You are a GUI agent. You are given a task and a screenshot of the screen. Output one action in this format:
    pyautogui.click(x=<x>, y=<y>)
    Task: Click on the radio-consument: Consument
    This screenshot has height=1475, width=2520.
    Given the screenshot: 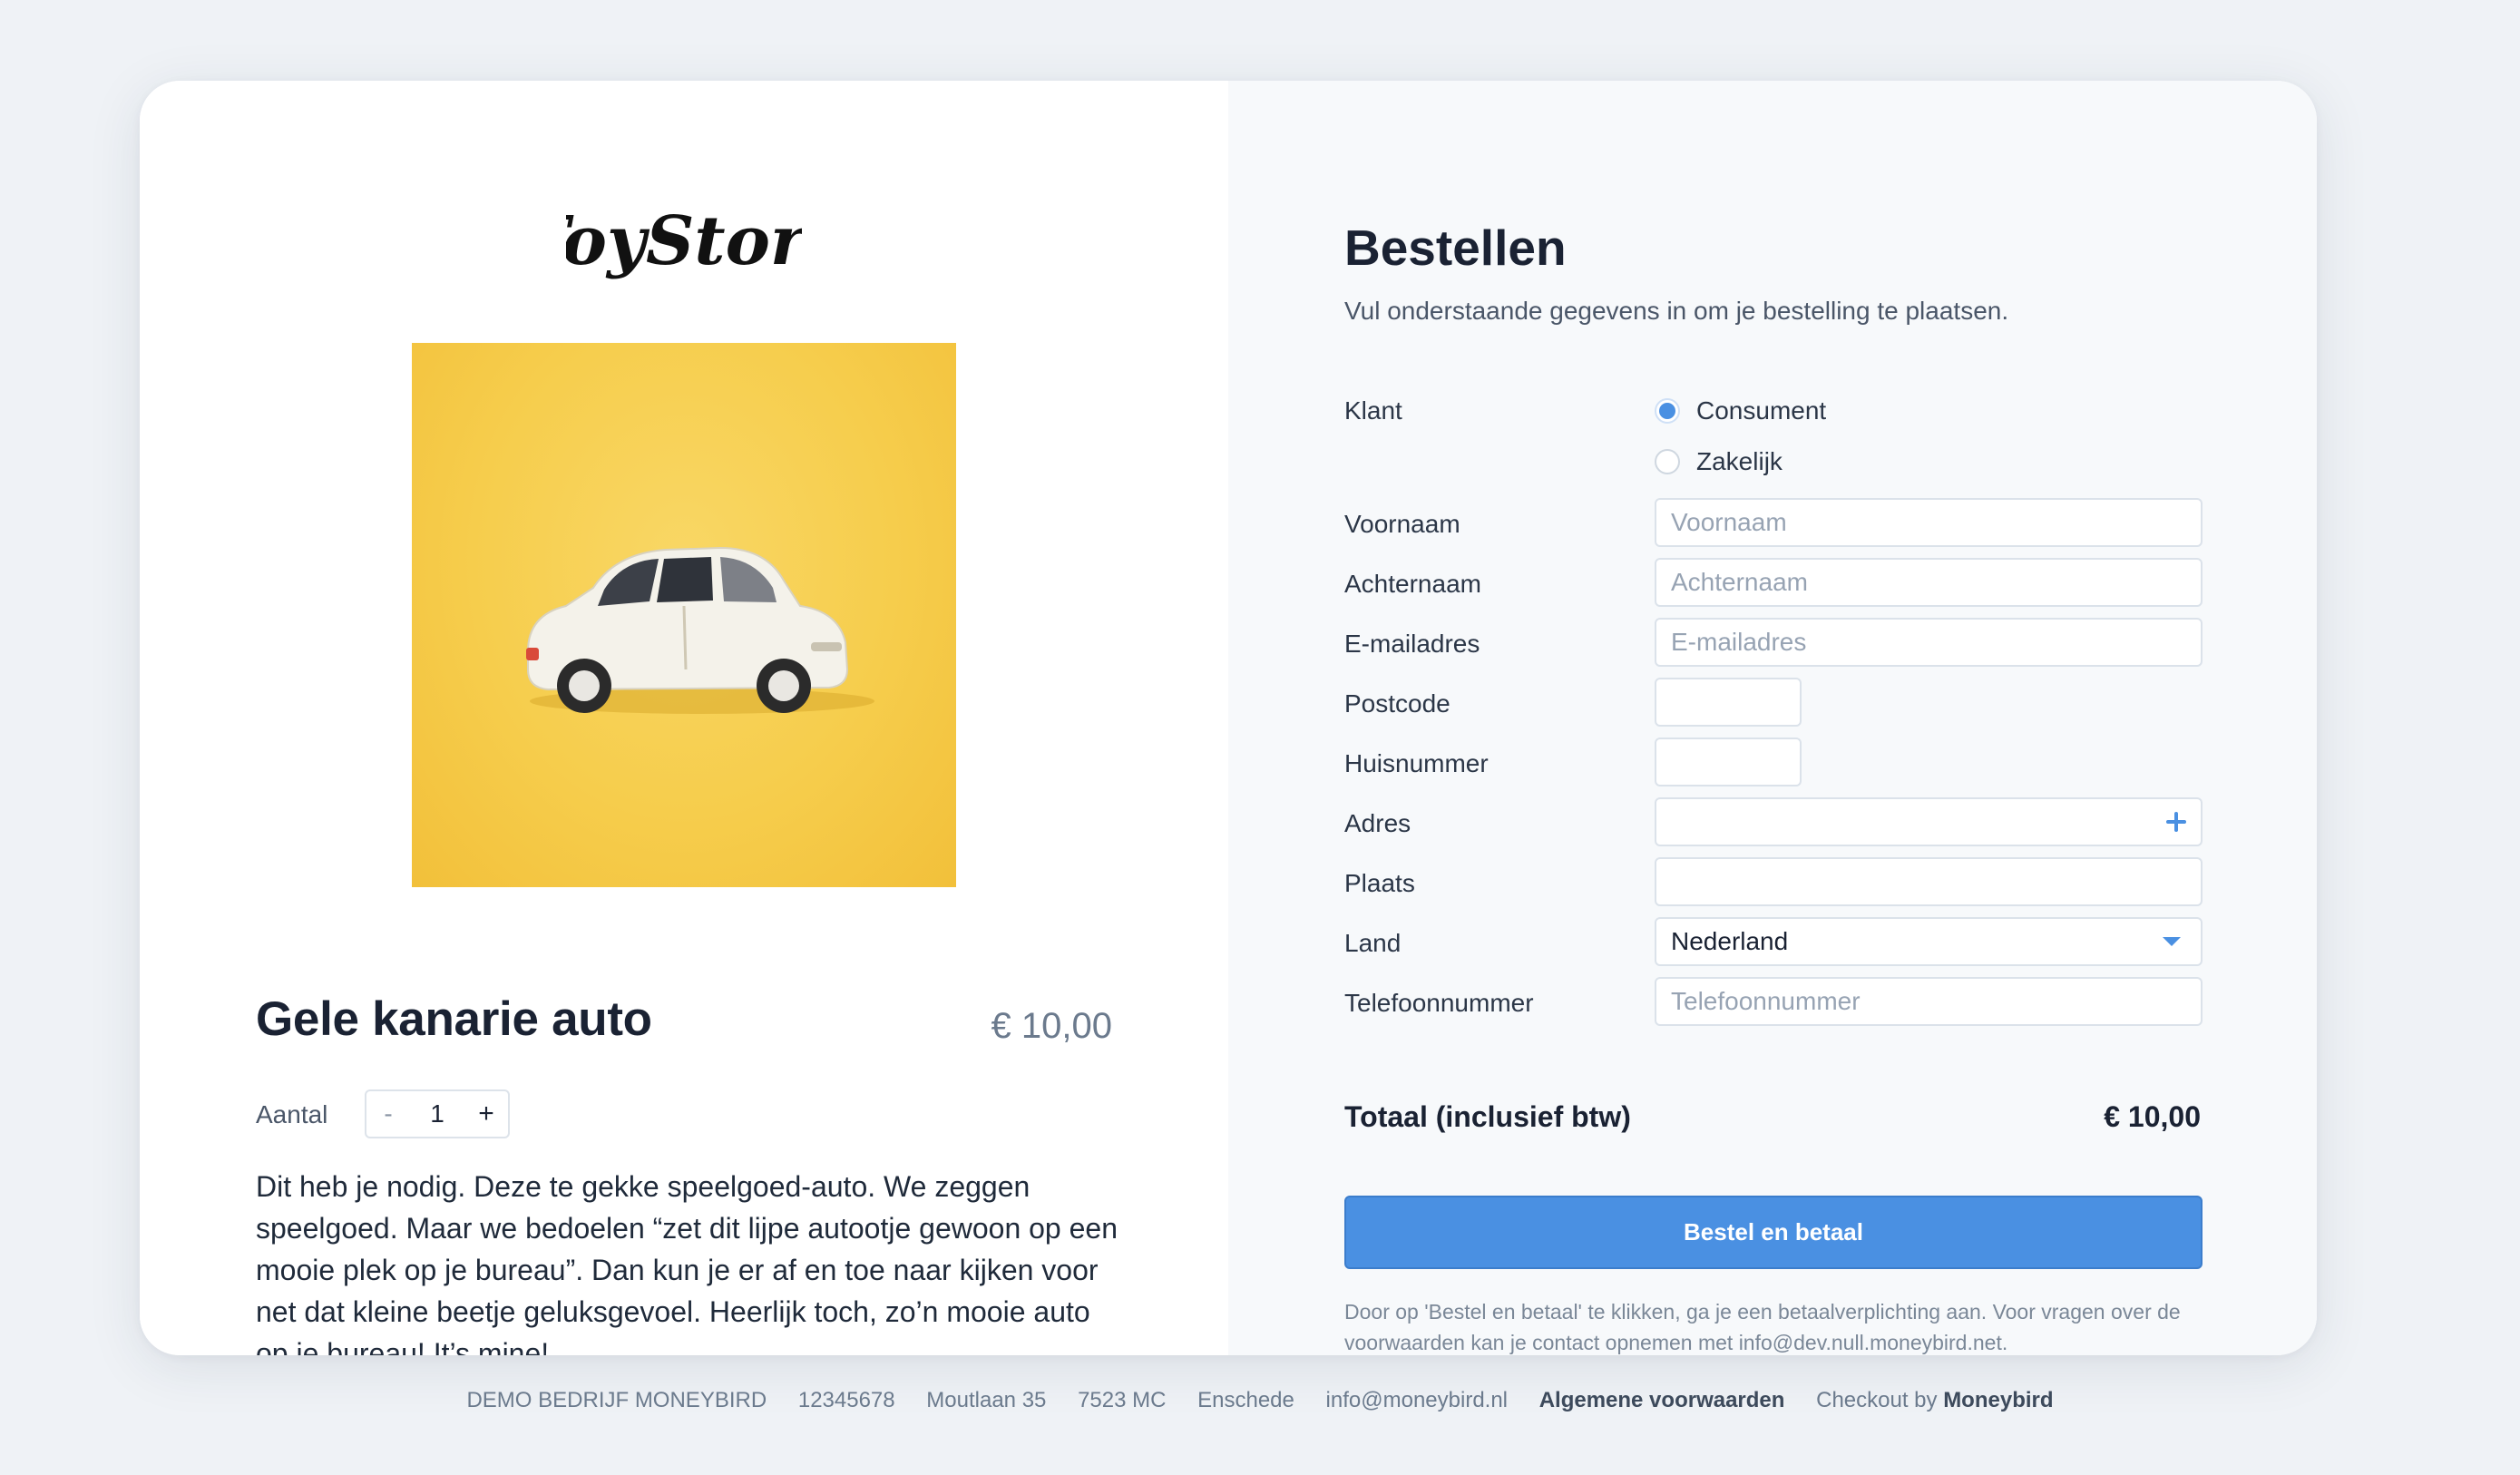 What is the action you would take?
    pyautogui.click(x=1741, y=410)
    